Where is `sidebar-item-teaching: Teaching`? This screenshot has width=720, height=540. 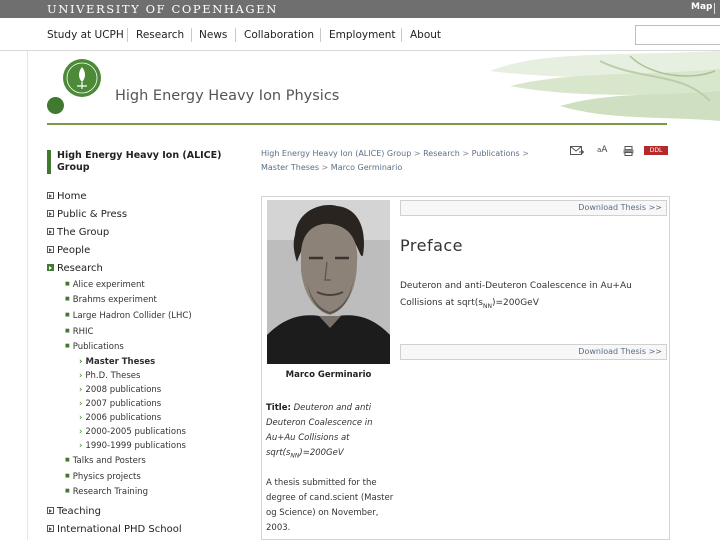 sidebar-item-teaching: Teaching is located at coordinates (74, 513).